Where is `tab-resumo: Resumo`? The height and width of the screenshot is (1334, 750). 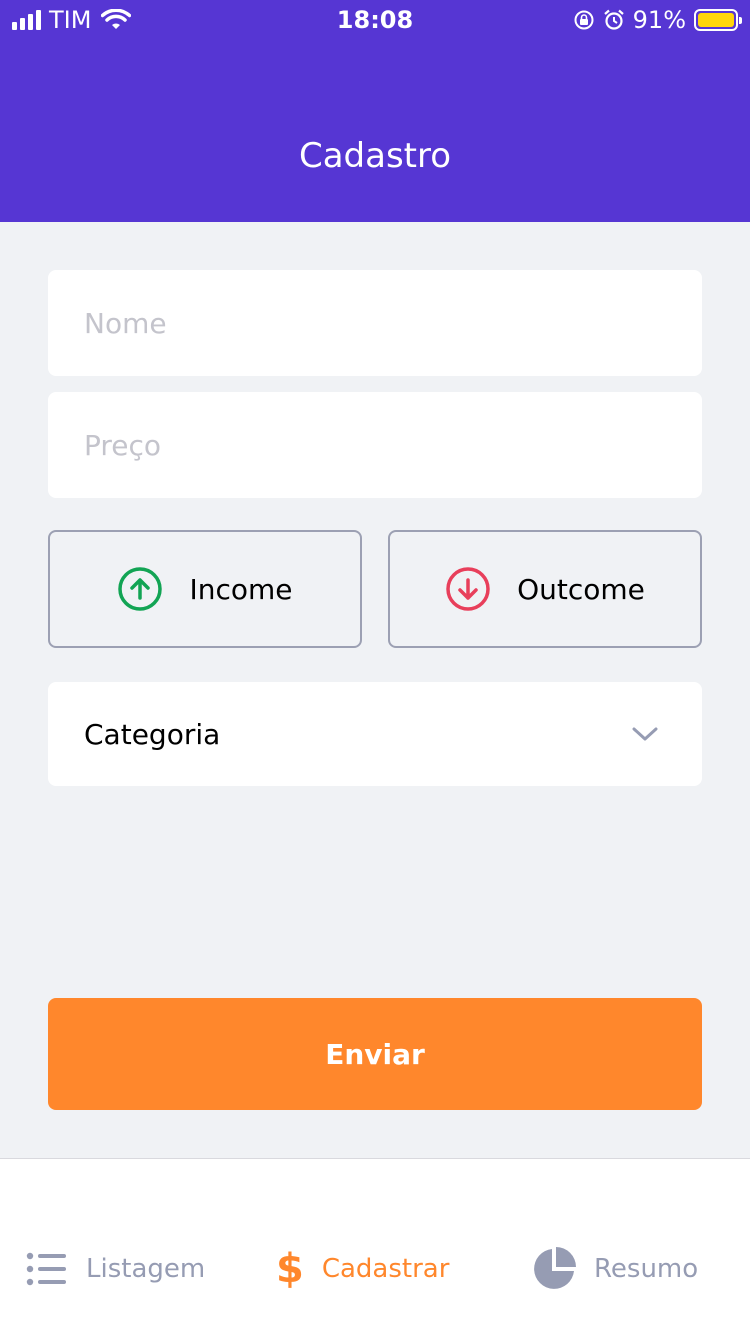 tab-resumo: Resumo is located at coordinates (615, 1269).